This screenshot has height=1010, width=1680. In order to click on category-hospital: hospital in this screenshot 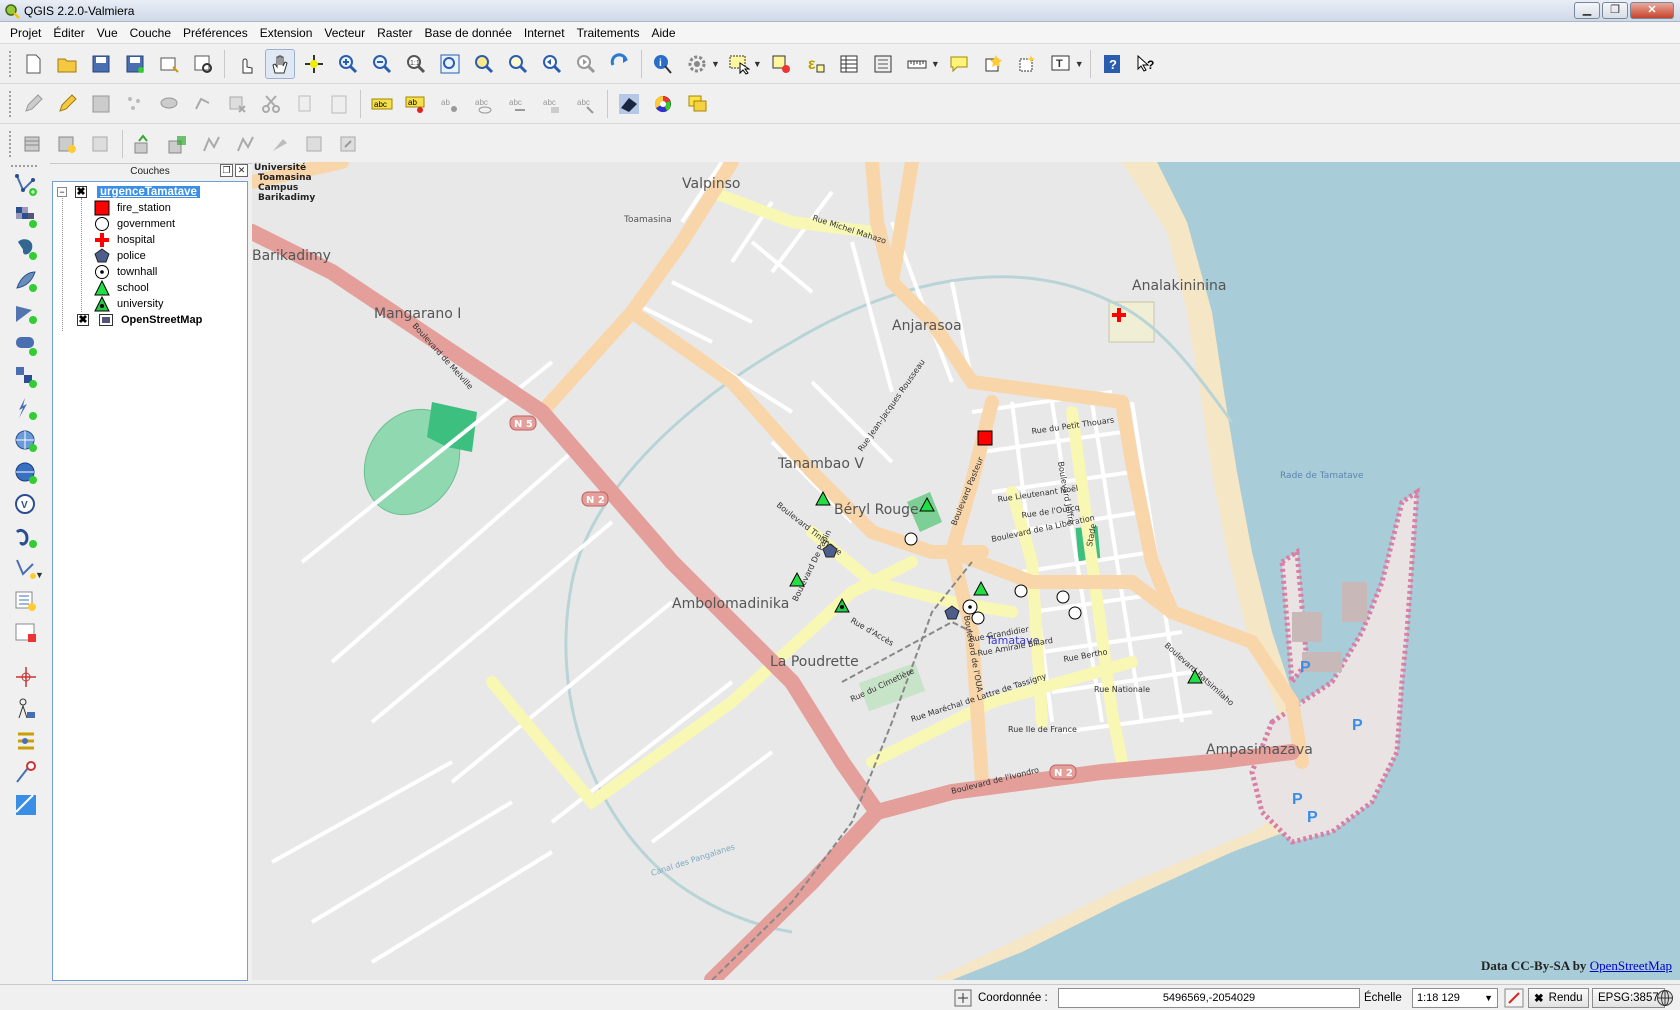, I will do `click(124, 240)`.